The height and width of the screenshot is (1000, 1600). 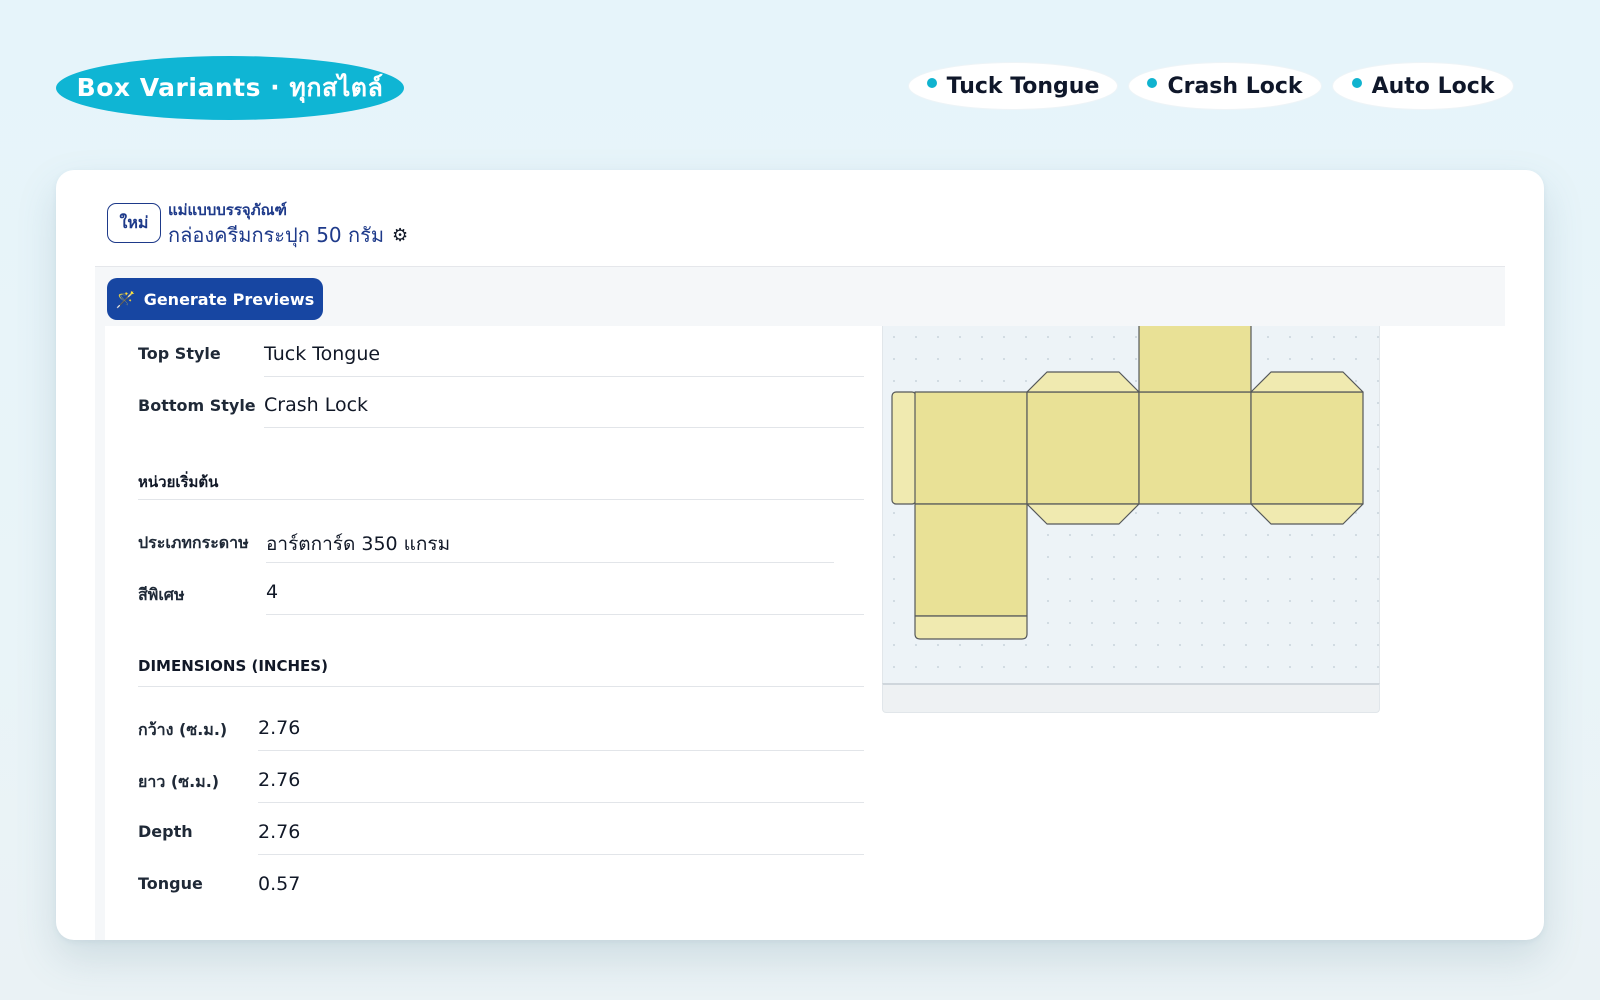 I want to click on paper-type-label: ประเภทกระดาษ, so click(x=193, y=542).